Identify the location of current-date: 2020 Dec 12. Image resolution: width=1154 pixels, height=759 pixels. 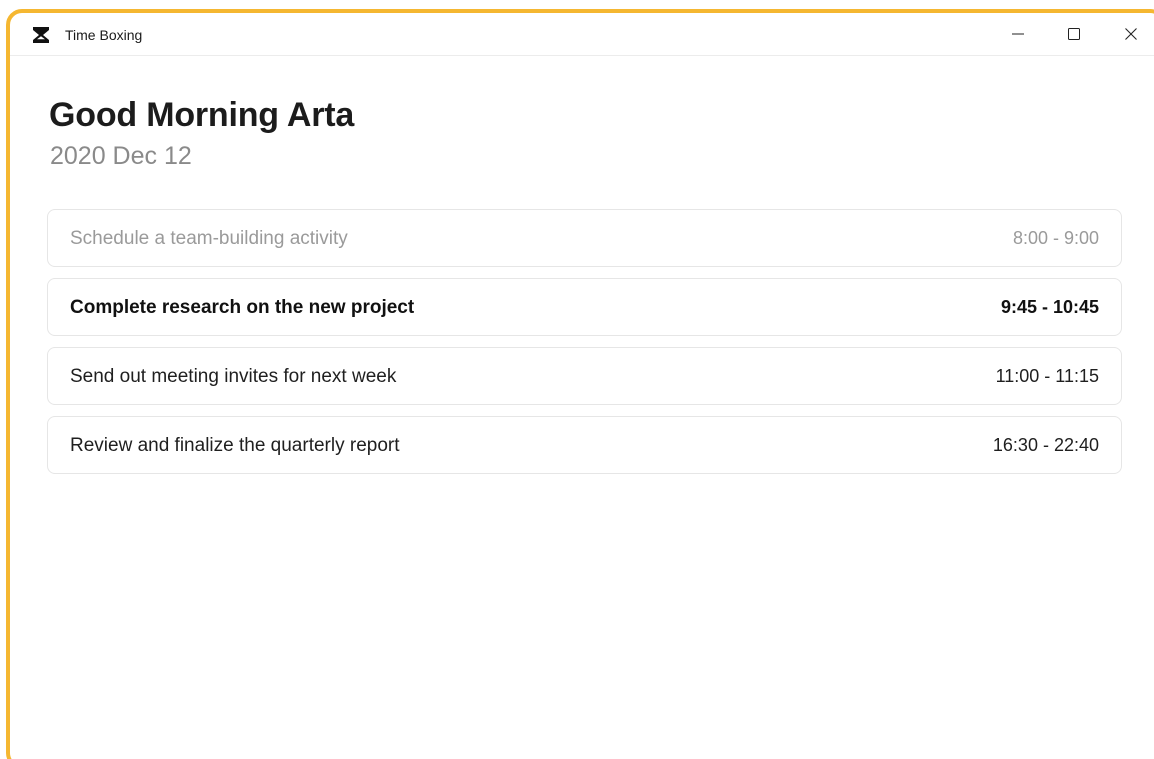
(121, 156).